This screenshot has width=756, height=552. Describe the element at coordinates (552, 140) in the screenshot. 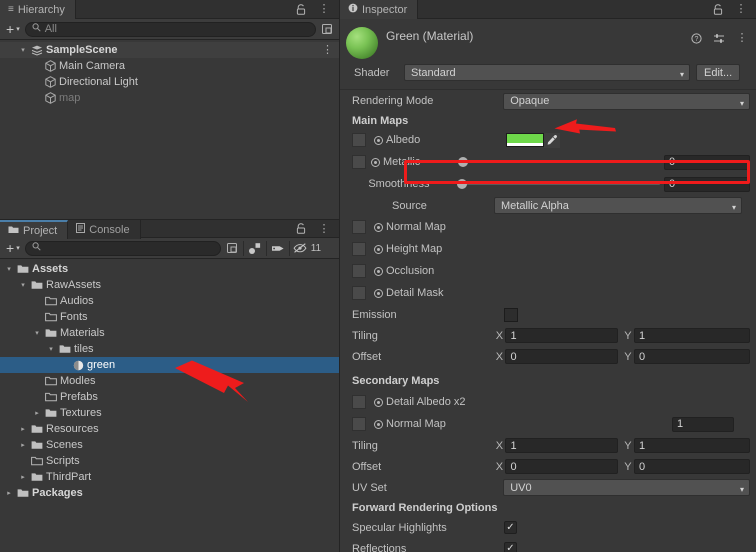

I see `eyedropper-icon` at that location.